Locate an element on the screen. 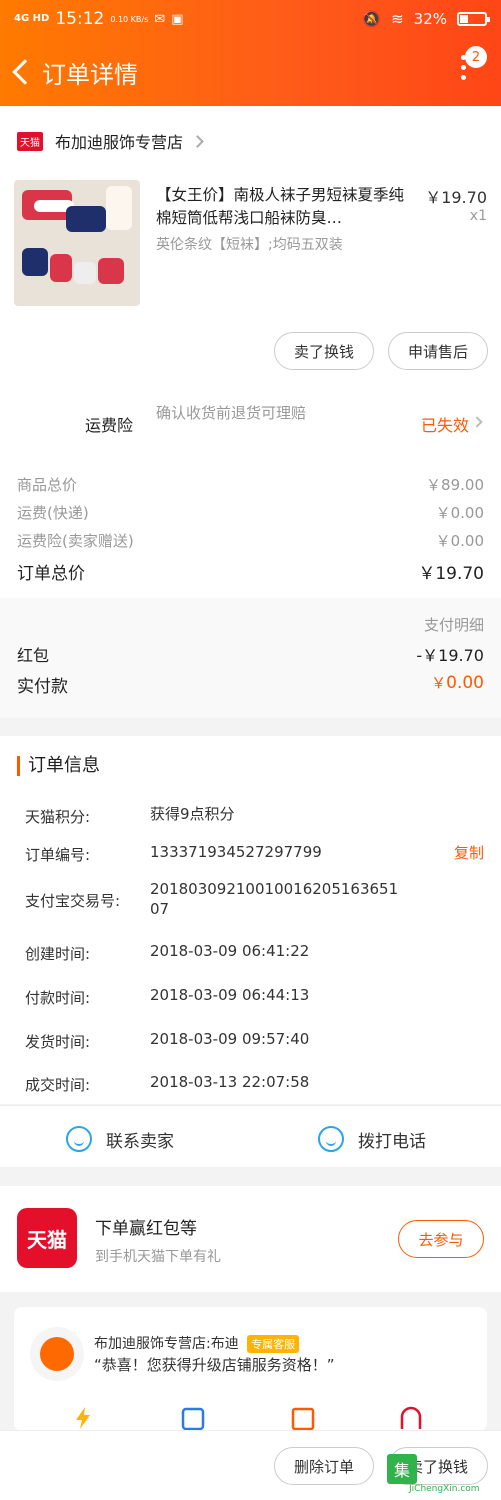  redpack-label: 红包 is located at coordinates (33, 655).